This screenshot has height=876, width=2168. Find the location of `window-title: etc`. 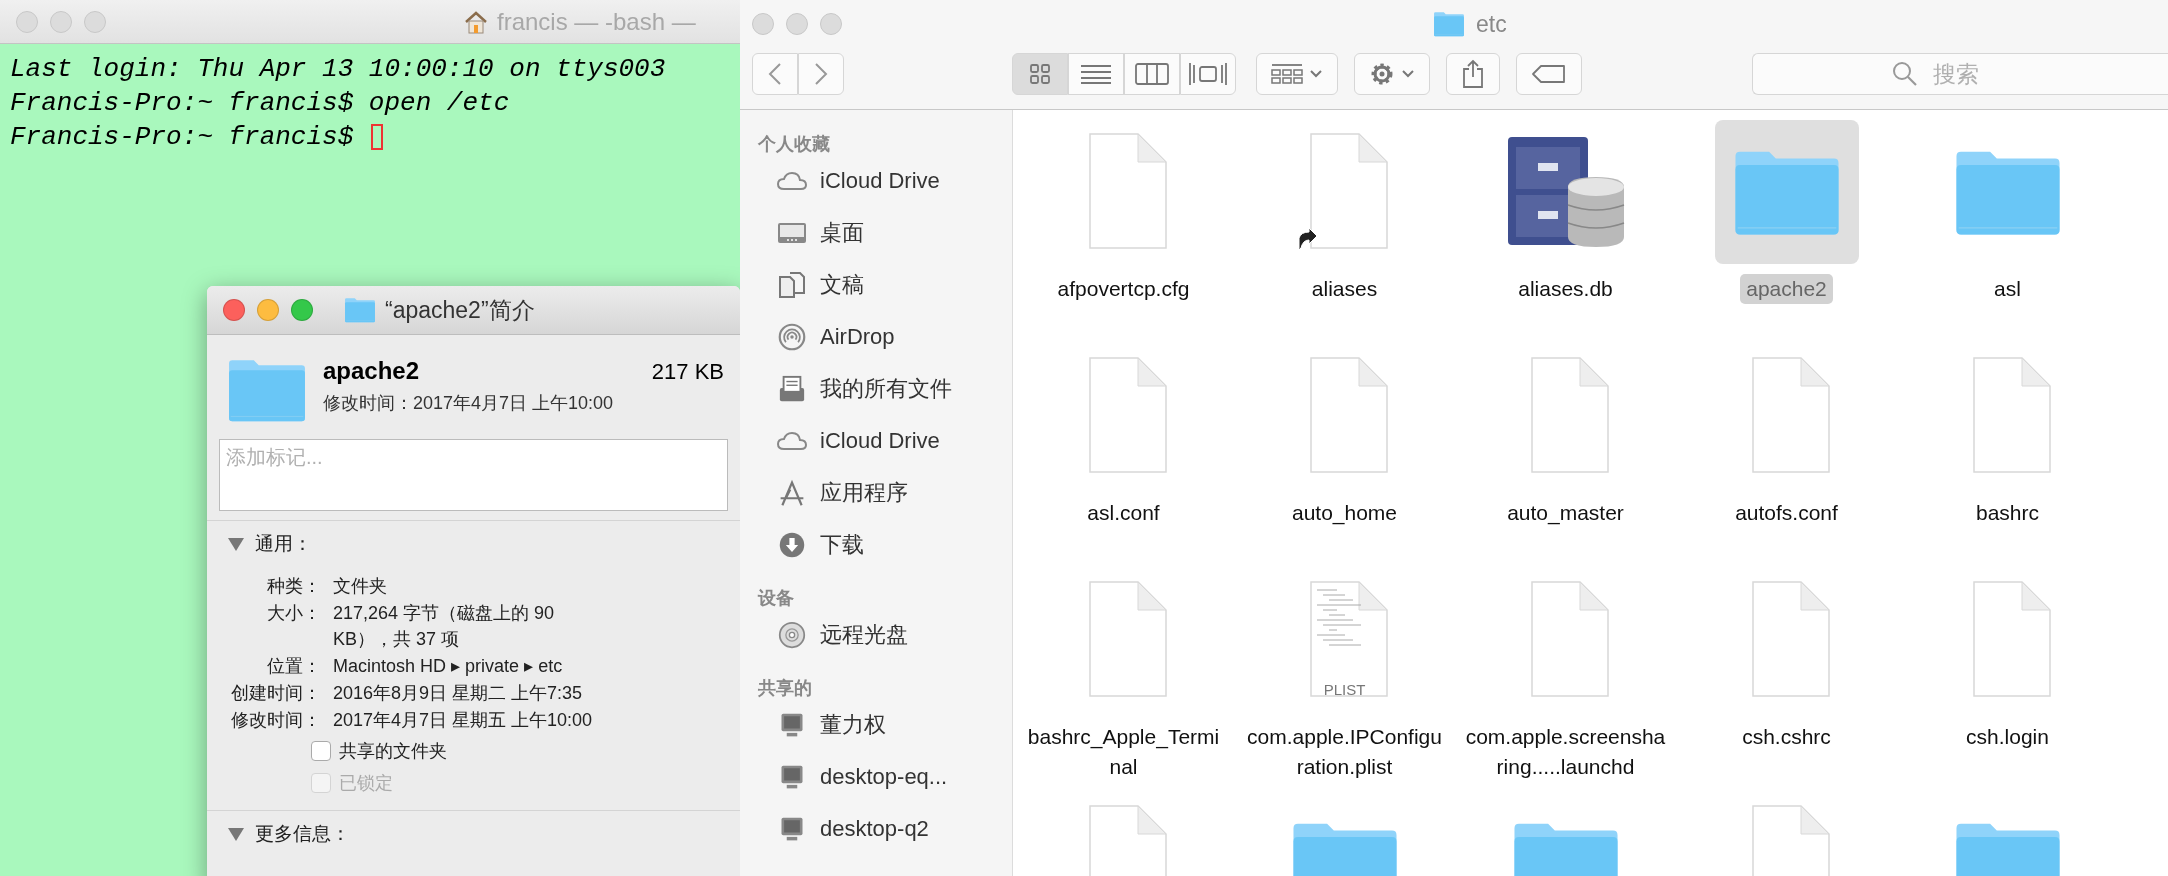

window-title: etc is located at coordinates (1491, 24).